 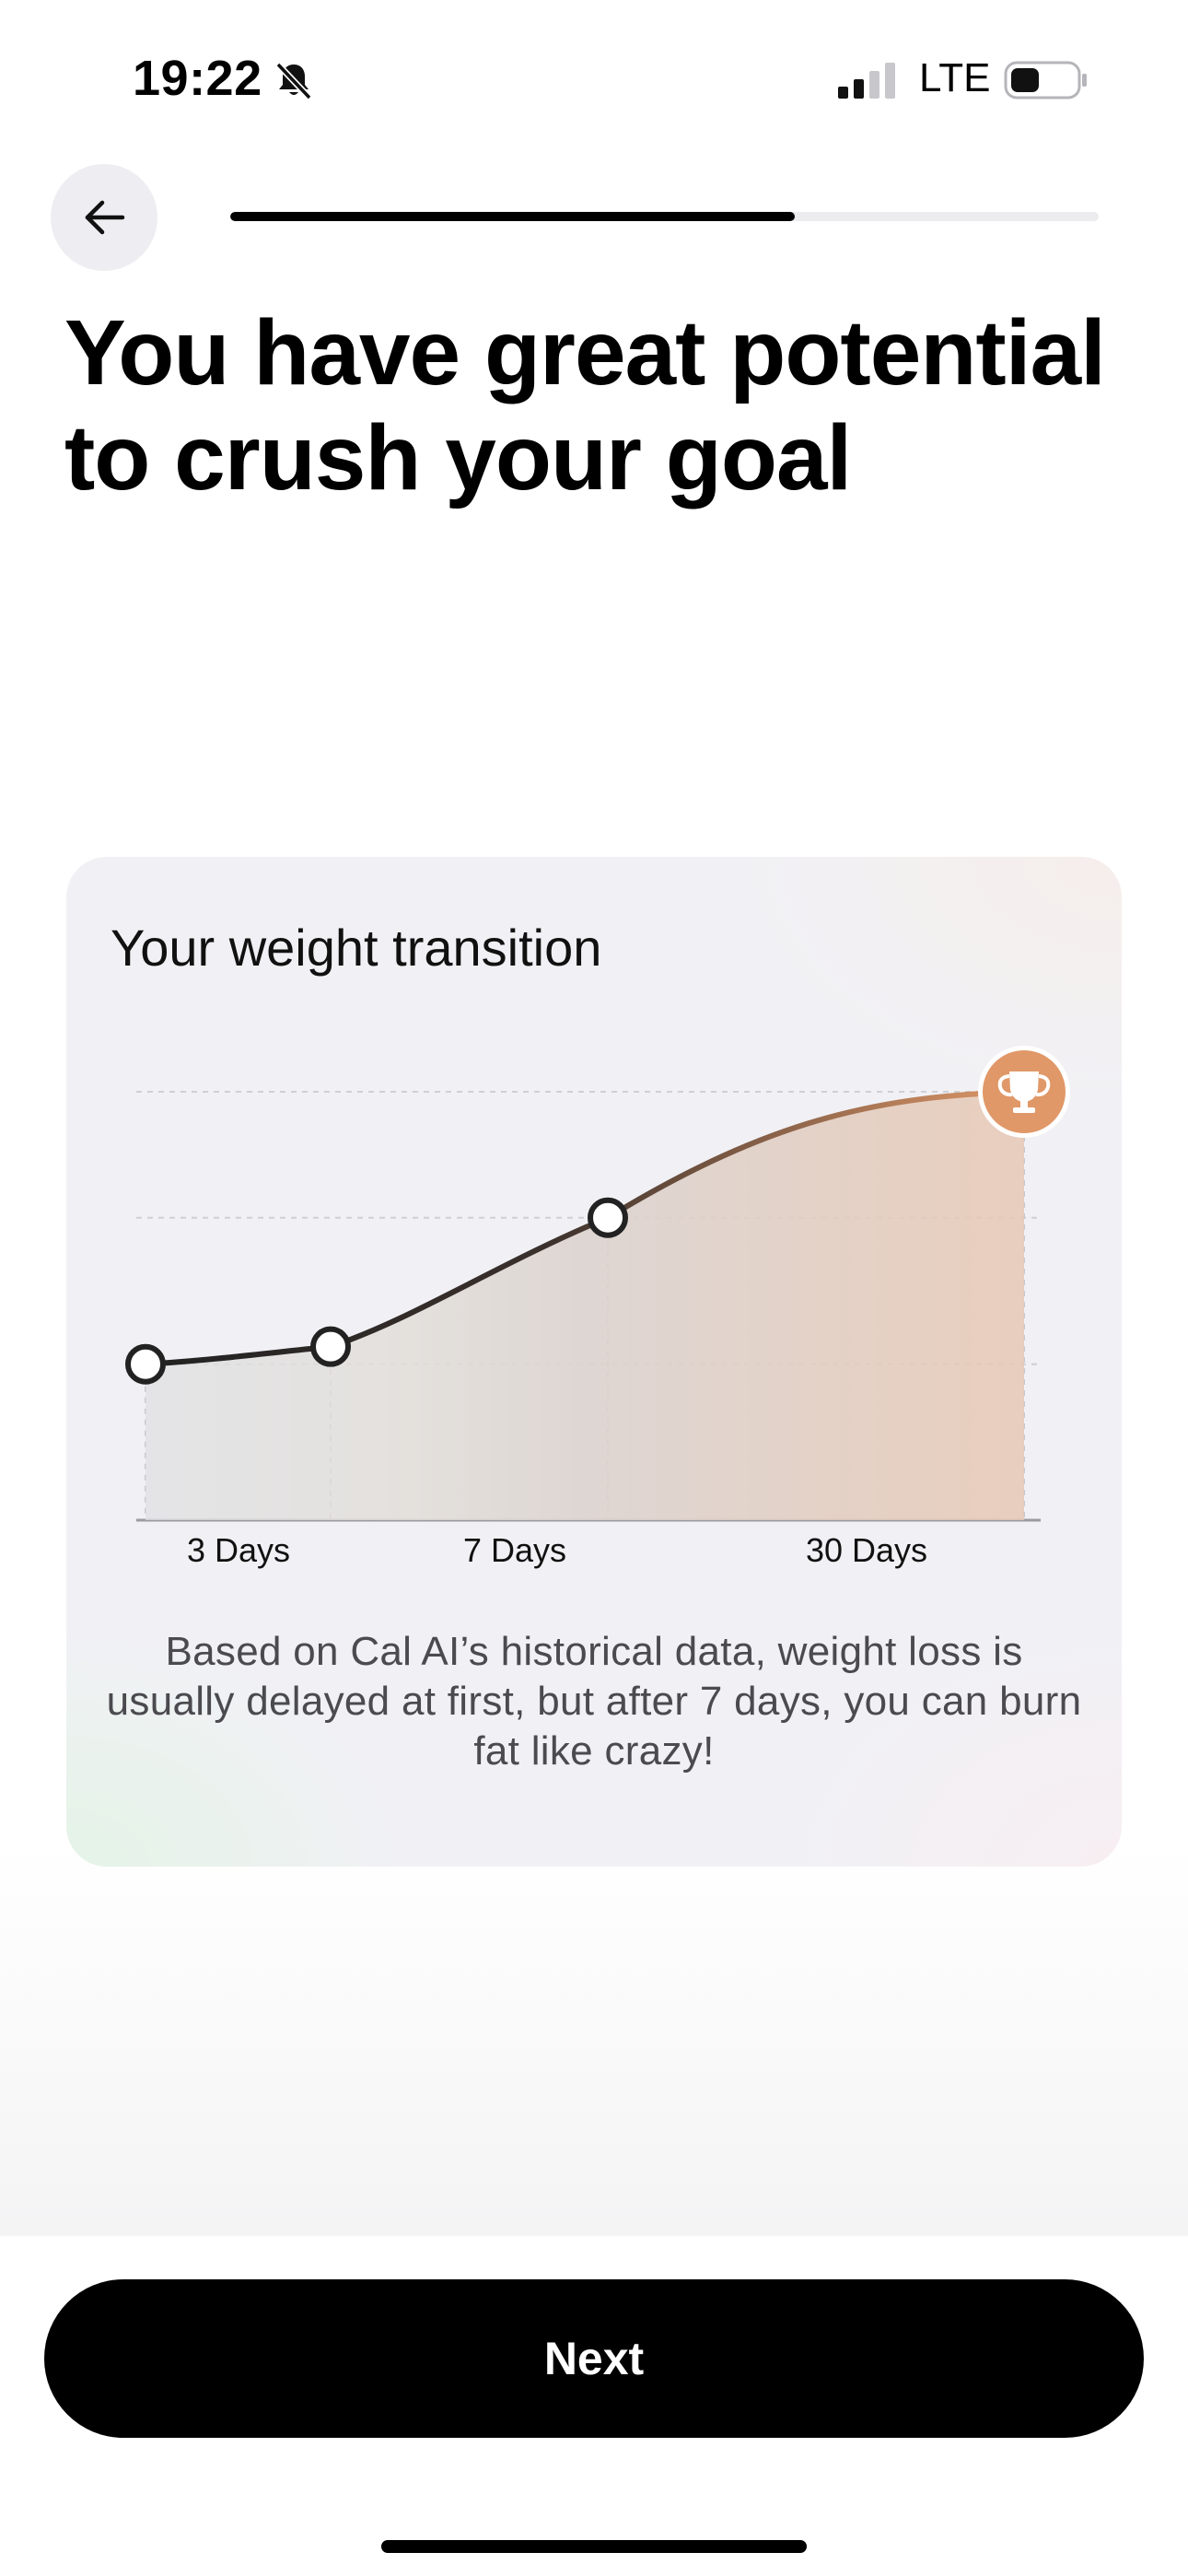 I want to click on x-tick-label: 7 Days, so click(x=514, y=1550).